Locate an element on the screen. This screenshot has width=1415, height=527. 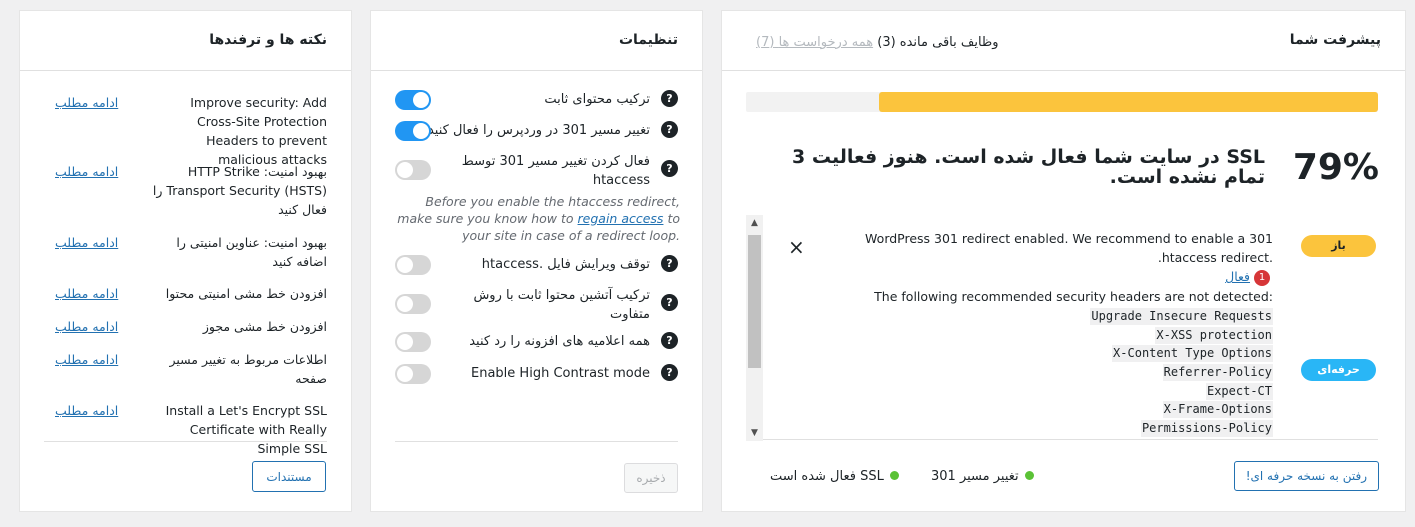
setting-stop-htaccess-edit: ? توقف ویرایش فایل .htaccess is located at coordinates (536, 265).